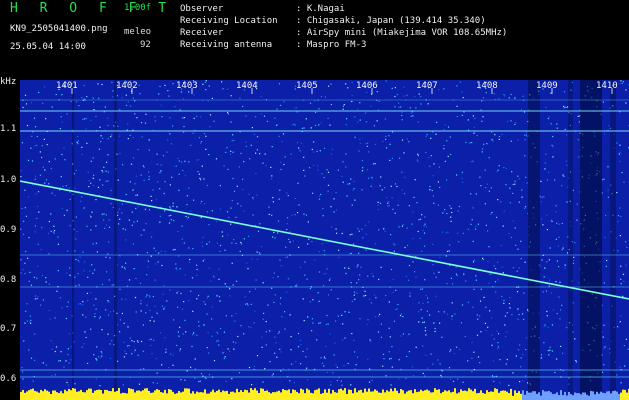 The width and height of the screenshot is (629, 400). What do you see at coordinates (145, 45) in the screenshot?
I see `meleo-value: 92` at bounding box center [145, 45].